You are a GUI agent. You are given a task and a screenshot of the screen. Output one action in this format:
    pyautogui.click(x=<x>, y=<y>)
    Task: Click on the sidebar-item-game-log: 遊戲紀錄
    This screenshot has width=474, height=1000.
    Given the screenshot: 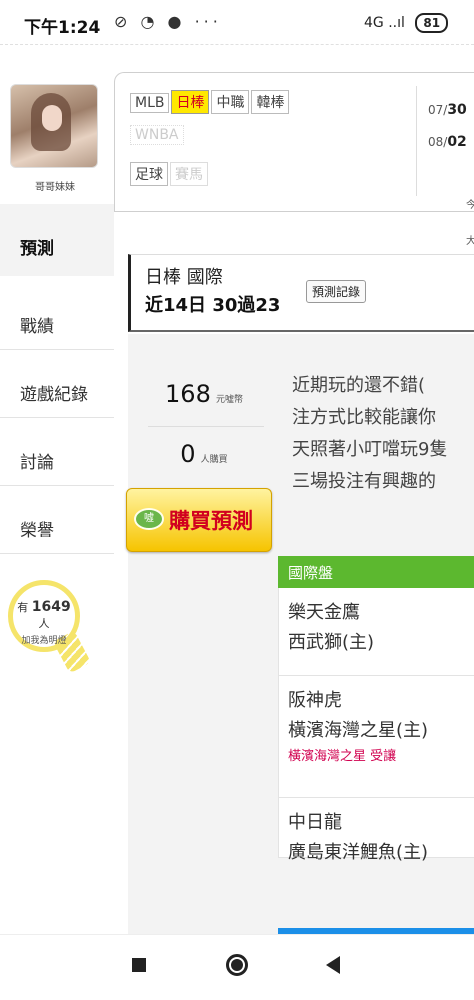 What is the action you would take?
    pyautogui.click(x=57, y=384)
    